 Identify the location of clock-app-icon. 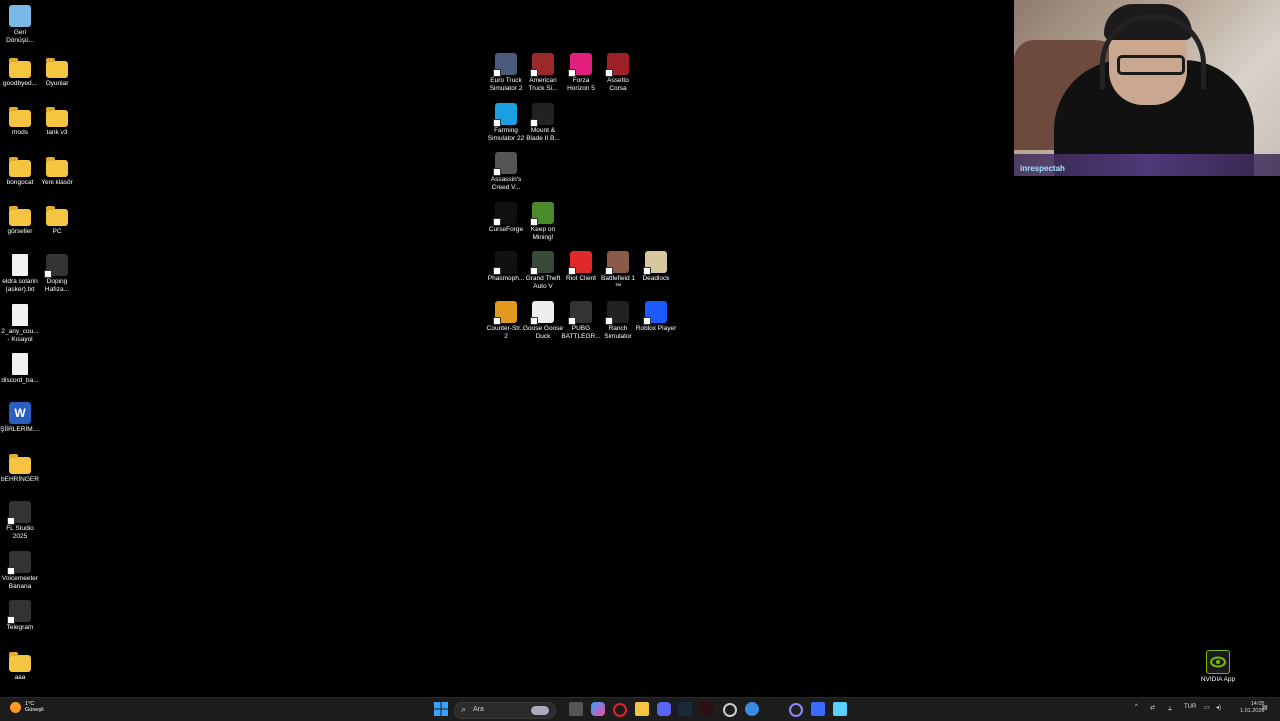
(730, 710).